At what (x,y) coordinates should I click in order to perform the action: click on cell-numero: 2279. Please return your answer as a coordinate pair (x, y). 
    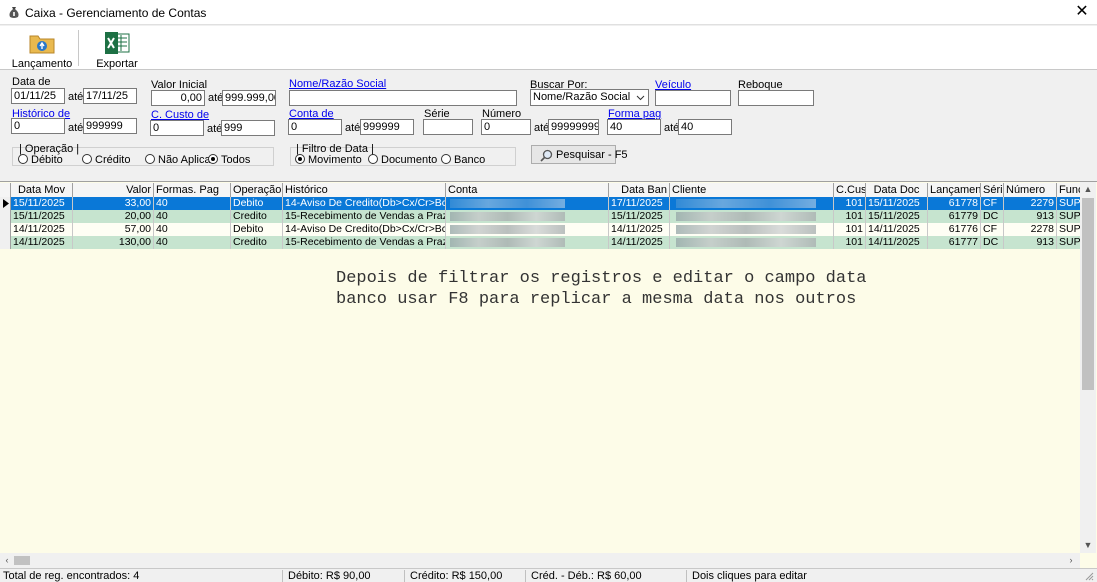
    Looking at the image, I should click on (1030, 203).